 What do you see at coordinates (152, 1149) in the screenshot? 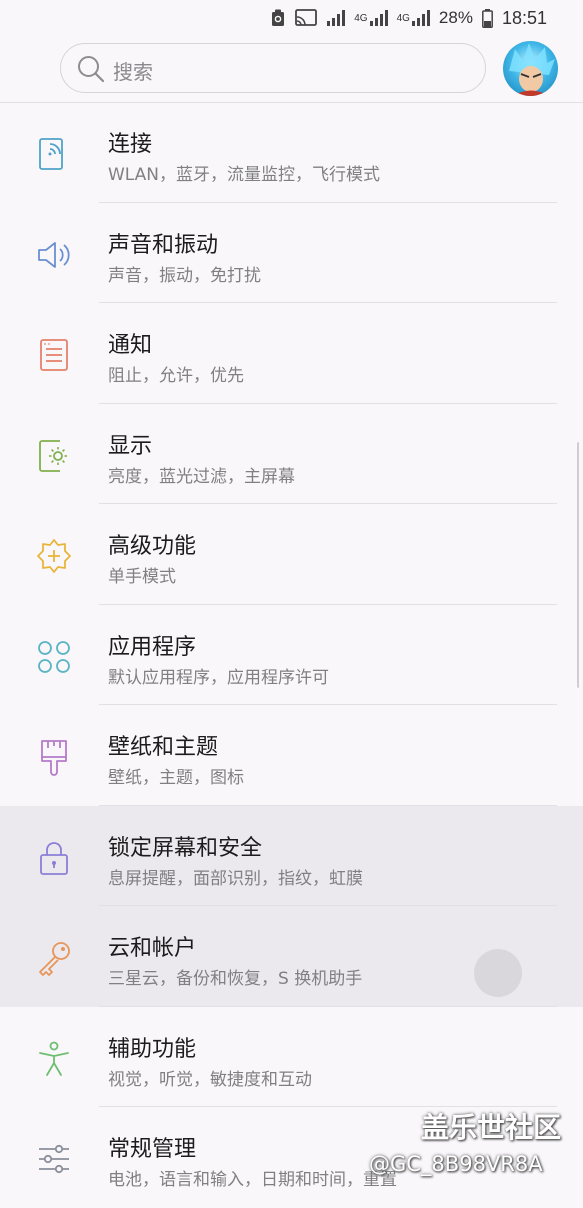
I see `settings-item-title: 常规管理` at bounding box center [152, 1149].